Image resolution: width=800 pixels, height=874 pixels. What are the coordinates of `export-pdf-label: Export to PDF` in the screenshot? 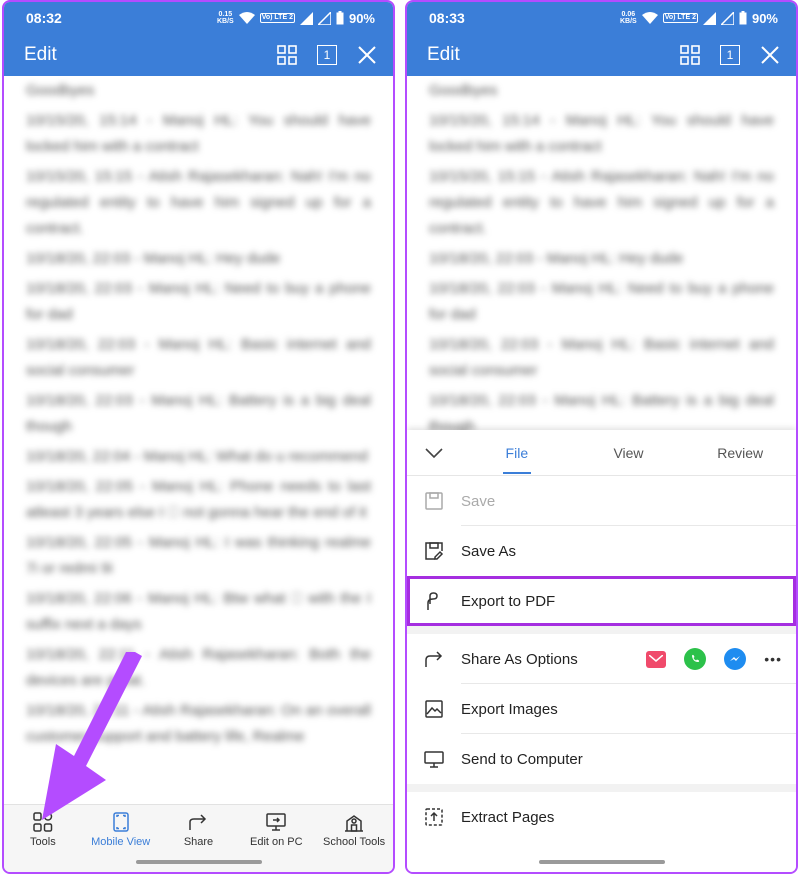 It's located at (508, 601).